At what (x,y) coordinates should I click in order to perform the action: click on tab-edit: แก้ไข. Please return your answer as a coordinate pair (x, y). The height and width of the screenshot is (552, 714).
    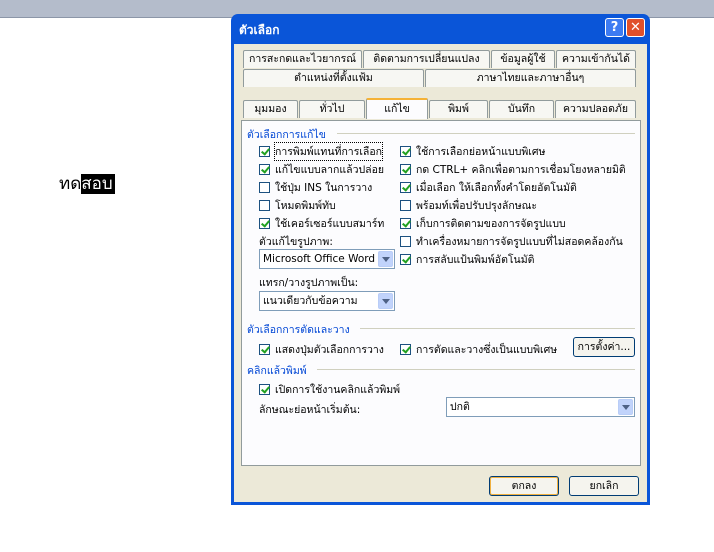
    Looking at the image, I should click on (397, 108).